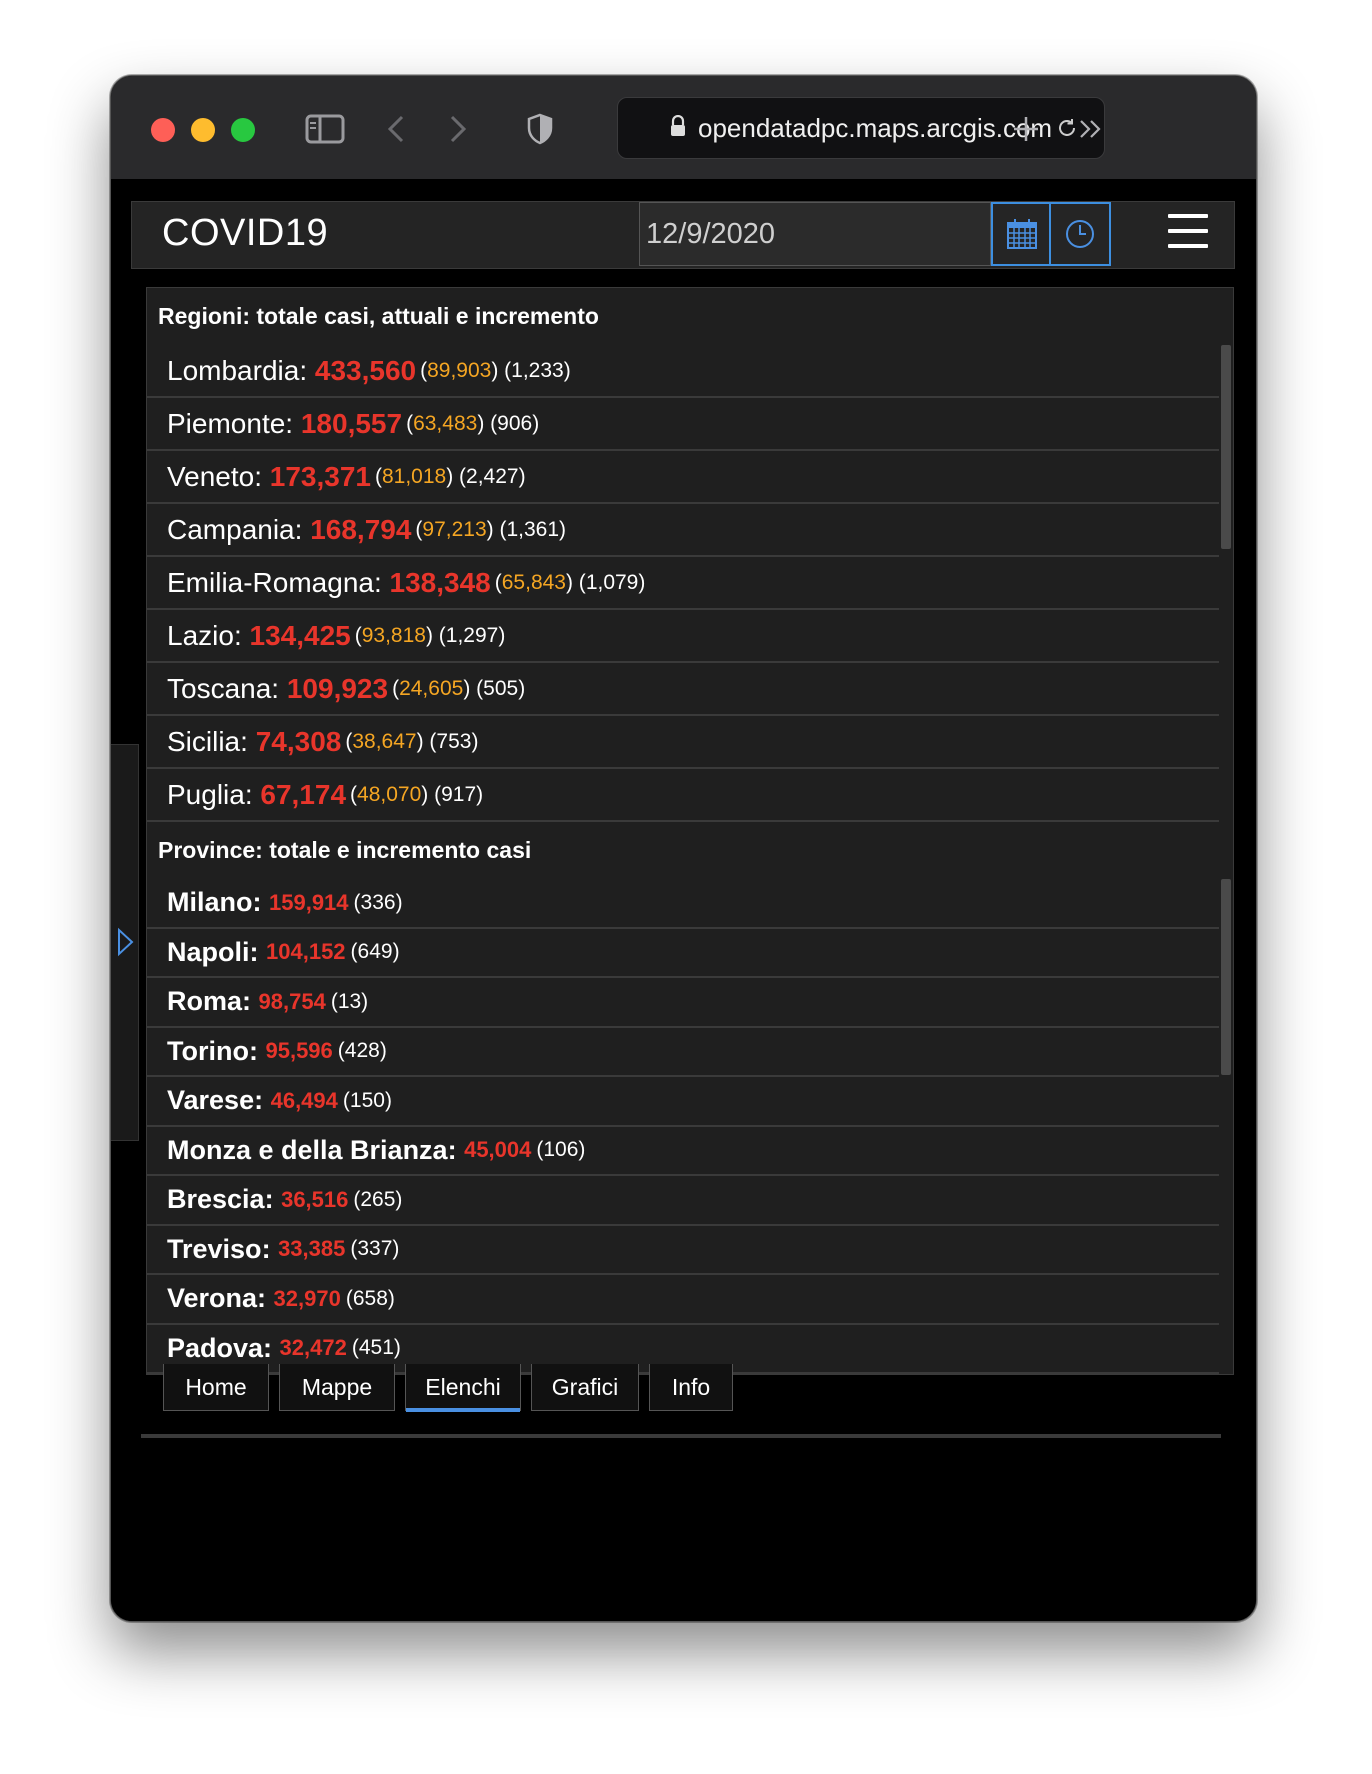 This screenshot has height=1774, width=1372. I want to click on province-increment-wrap: (336), so click(378, 903).